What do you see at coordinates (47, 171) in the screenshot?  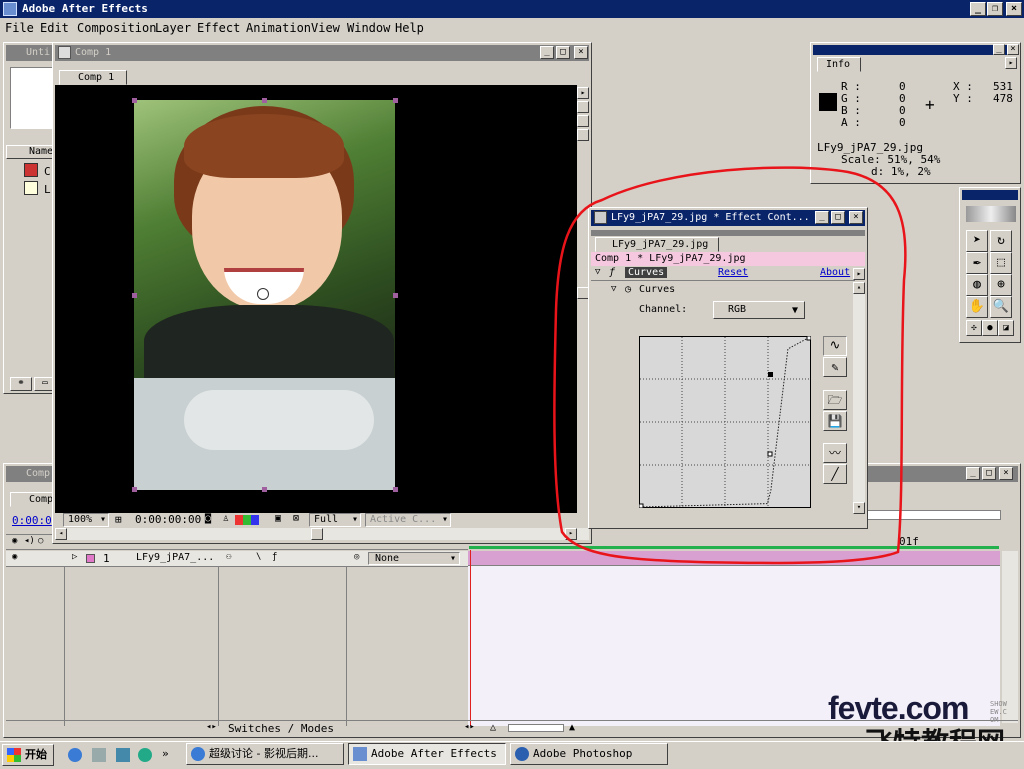 I see `project-item: C` at bounding box center [47, 171].